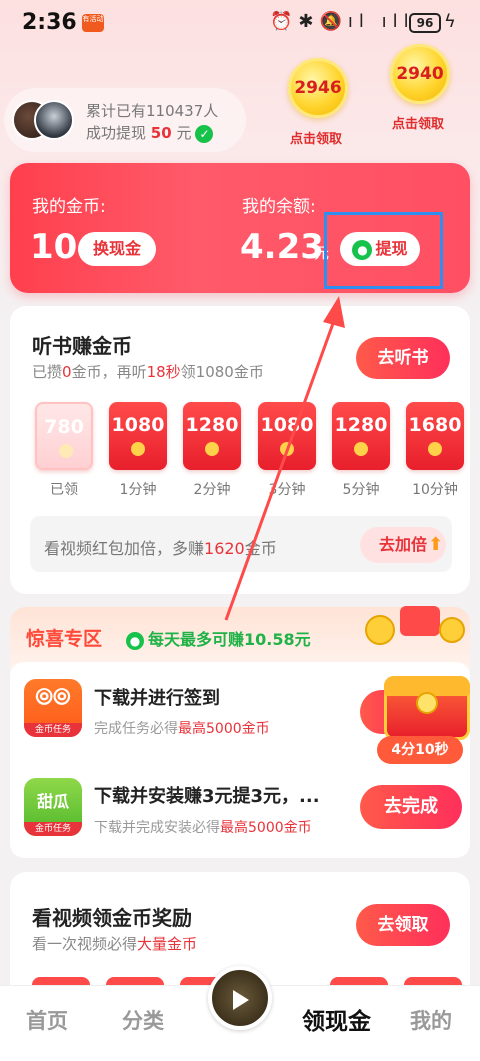  What do you see at coordinates (218, 638) in the screenshot?
I see `surprise-subtitle: ● 每天最多可赚10.58元` at bounding box center [218, 638].